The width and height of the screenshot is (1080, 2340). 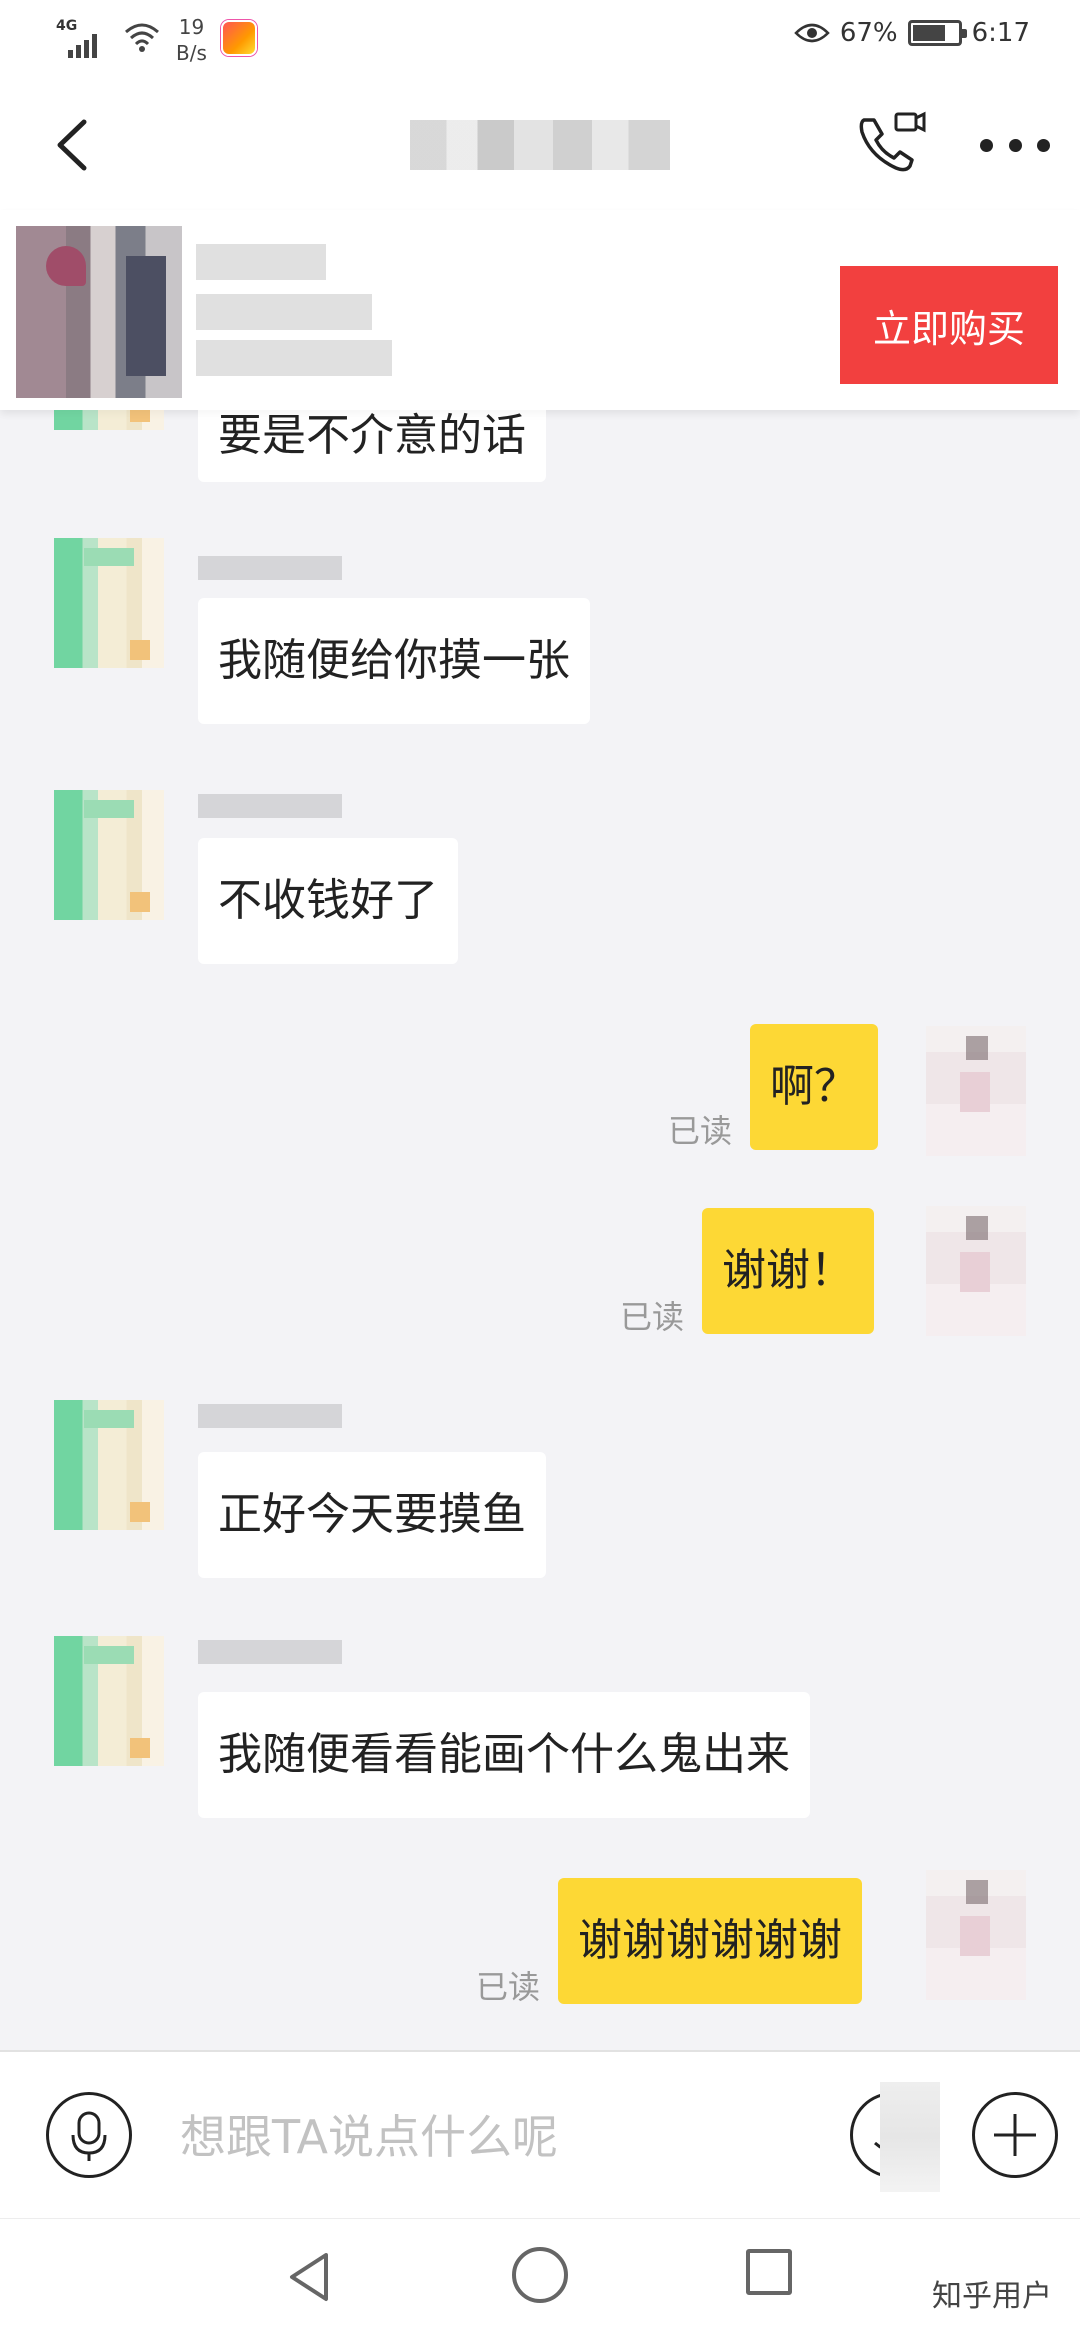 I want to click on message-bubble-incoming: 我随便给你摸一张, so click(x=394, y=661).